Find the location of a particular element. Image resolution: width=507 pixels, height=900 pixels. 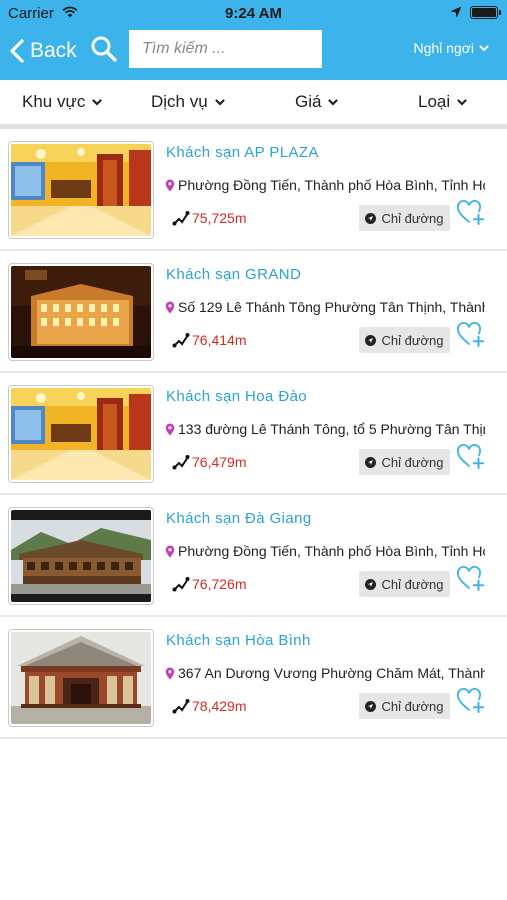

status-time: 9:24 AM is located at coordinates (253, 13).